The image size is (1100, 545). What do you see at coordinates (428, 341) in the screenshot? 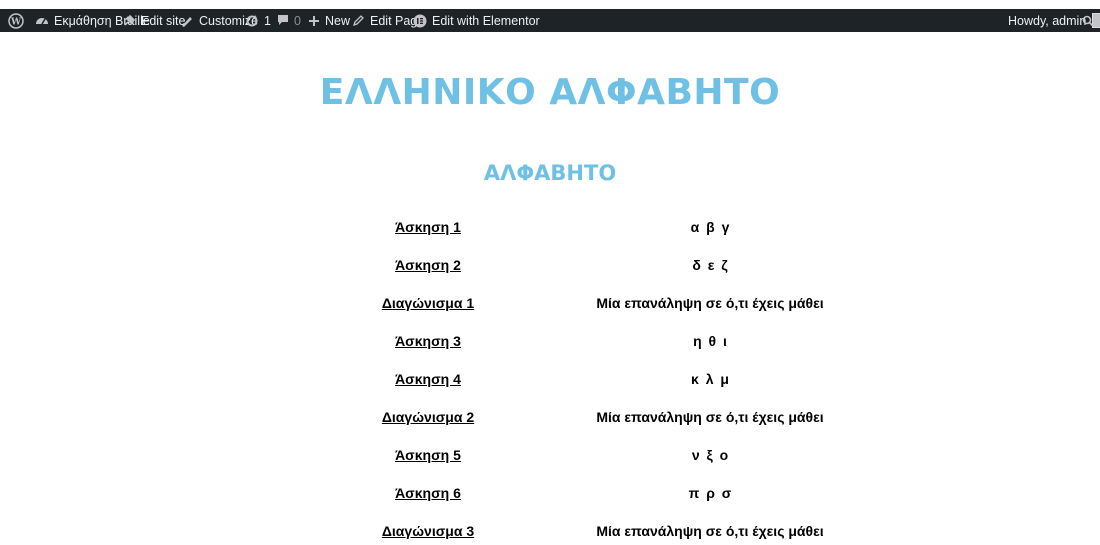
I see `lesson-link: Άσκηση 3` at bounding box center [428, 341].